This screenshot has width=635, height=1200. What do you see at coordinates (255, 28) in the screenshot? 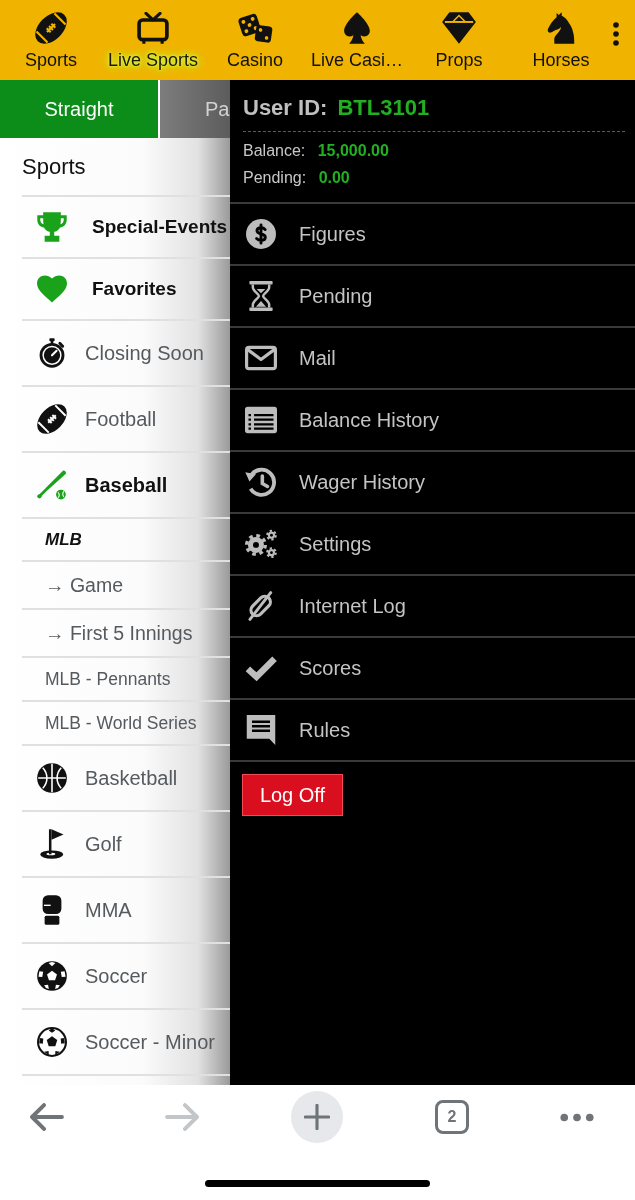
I see `dice-icon` at bounding box center [255, 28].